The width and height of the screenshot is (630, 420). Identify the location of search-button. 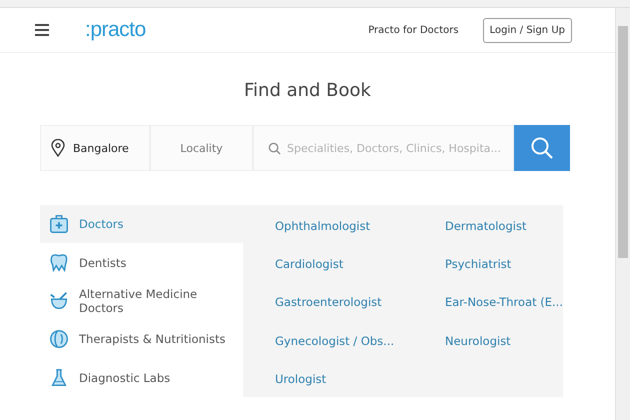
(542, 148).